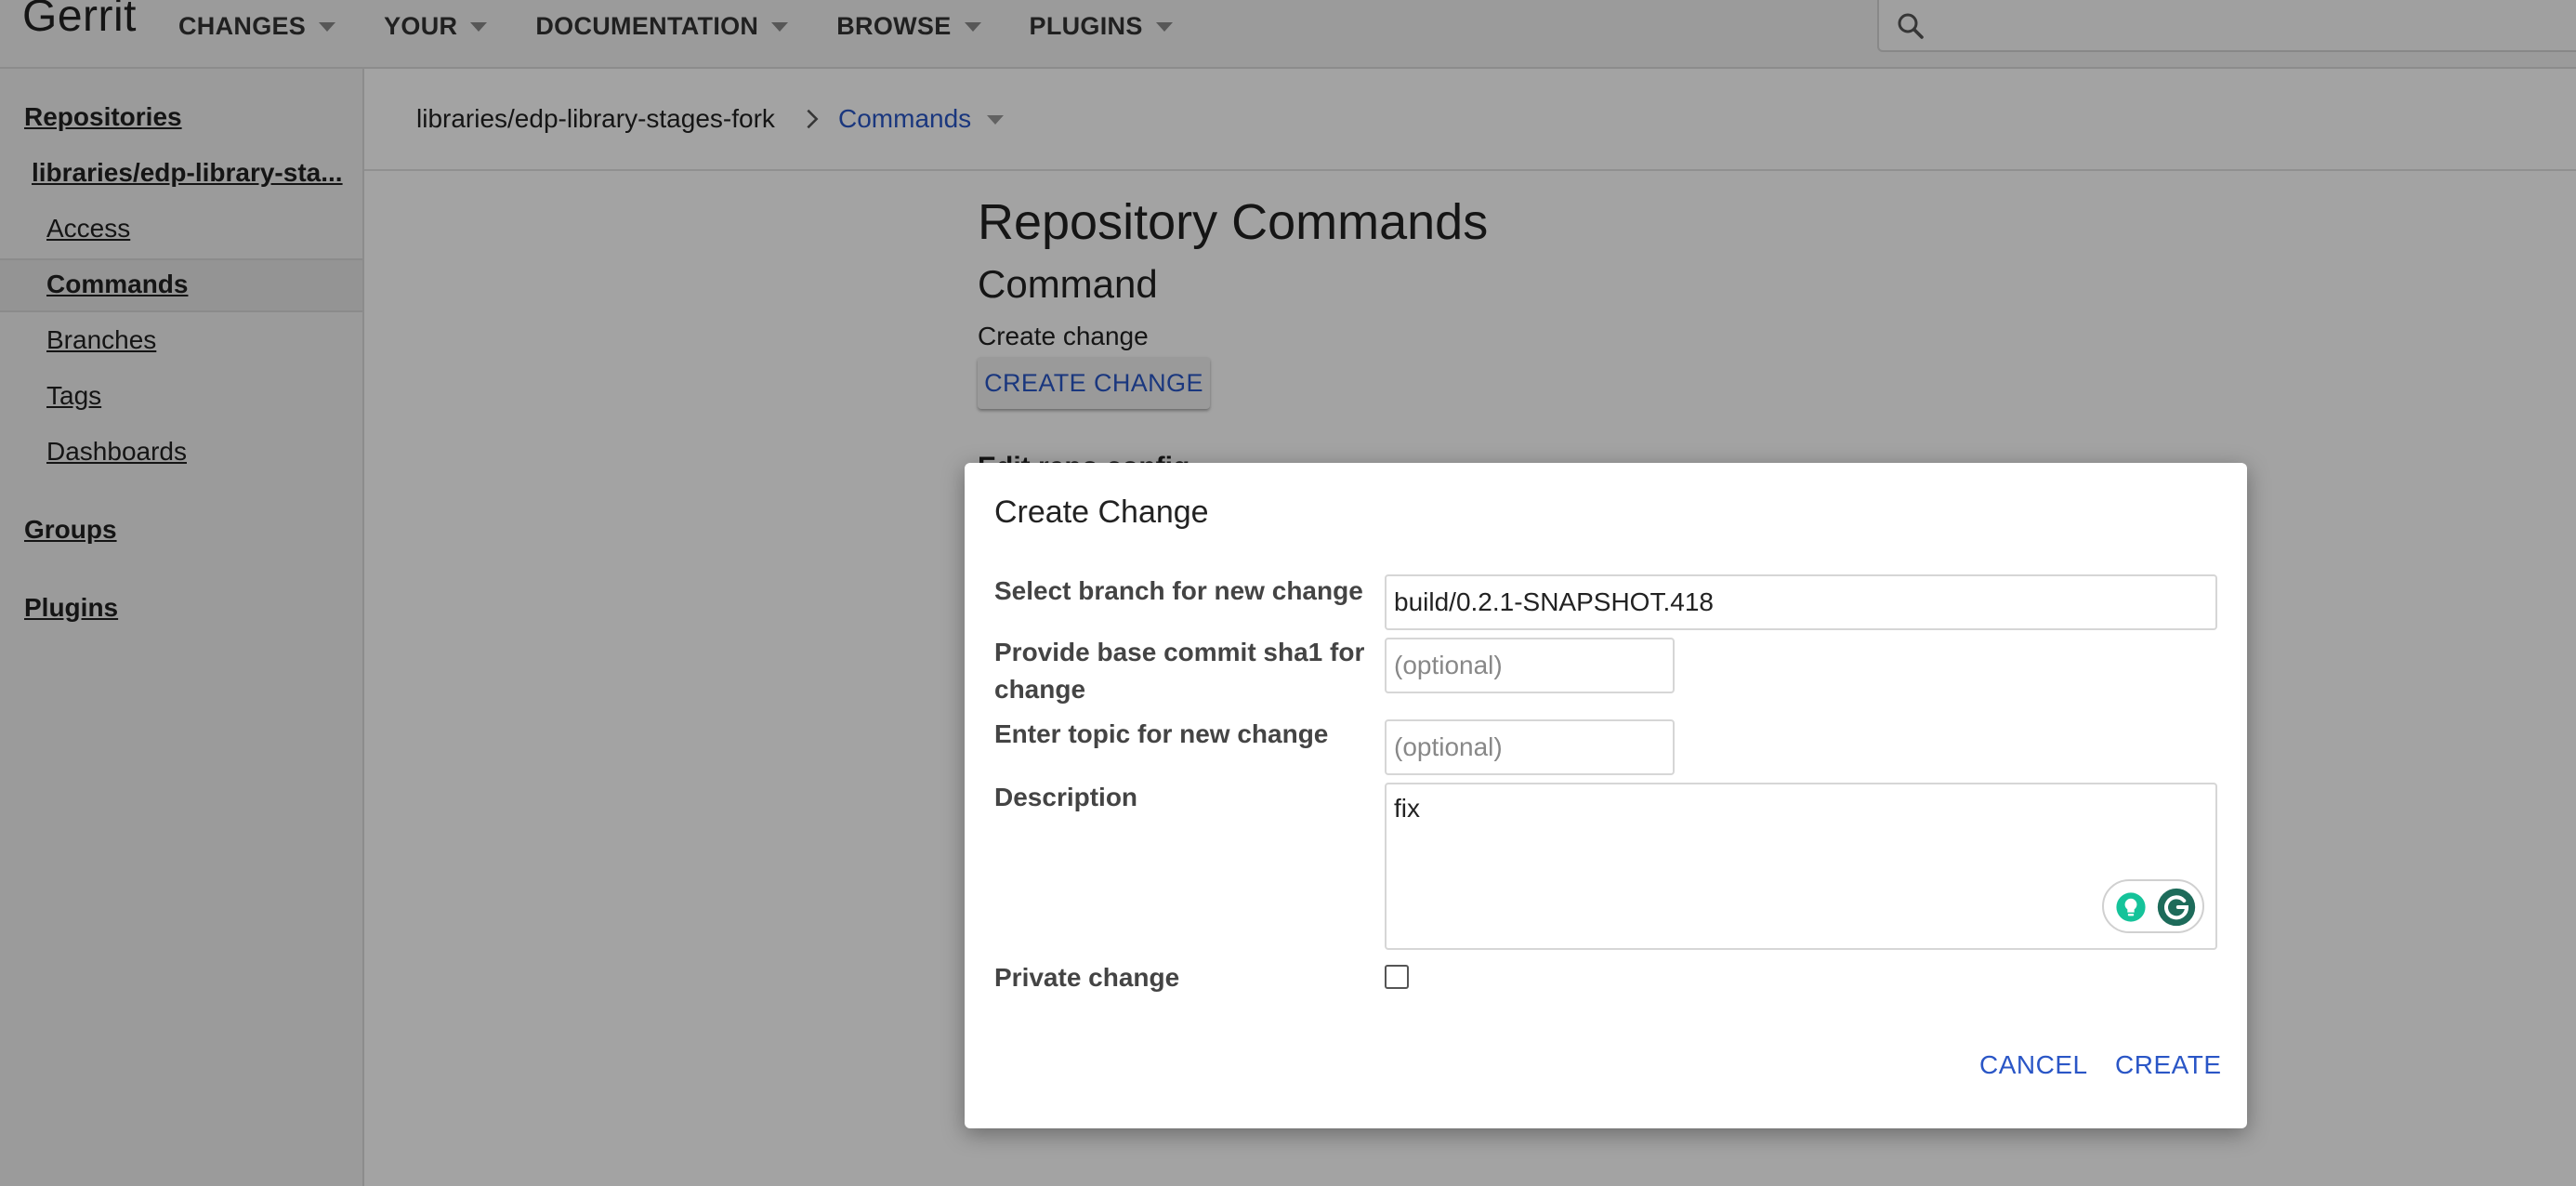 This screenshot has height=1186, width=2576. Describe the element at coordinates (1179, 671) in the screenshot. I see `base-commit-label: Provide base commit sha1 for change` at that location.